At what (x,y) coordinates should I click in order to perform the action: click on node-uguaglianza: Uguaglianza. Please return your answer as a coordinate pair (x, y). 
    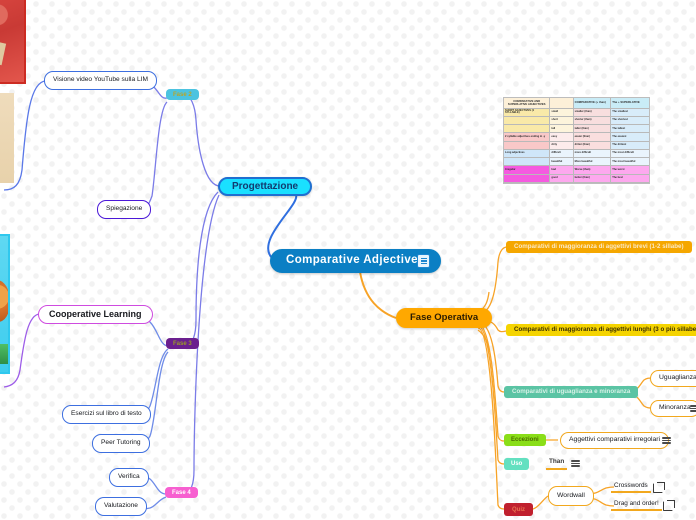
    Looking at the image, I should click on (673, 378).